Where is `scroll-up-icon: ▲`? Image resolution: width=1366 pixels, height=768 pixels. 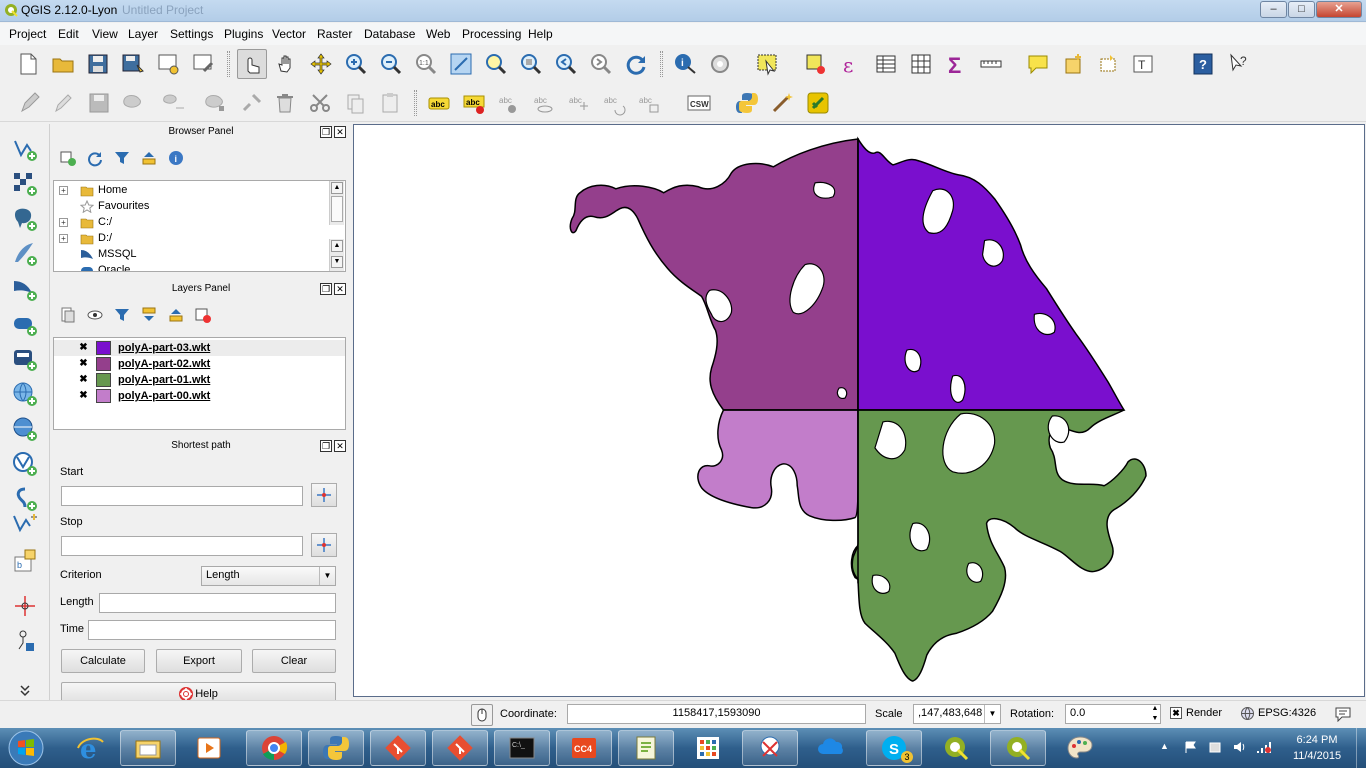 scroll-up-icon: ▲ is located at coordinates (337, 246).